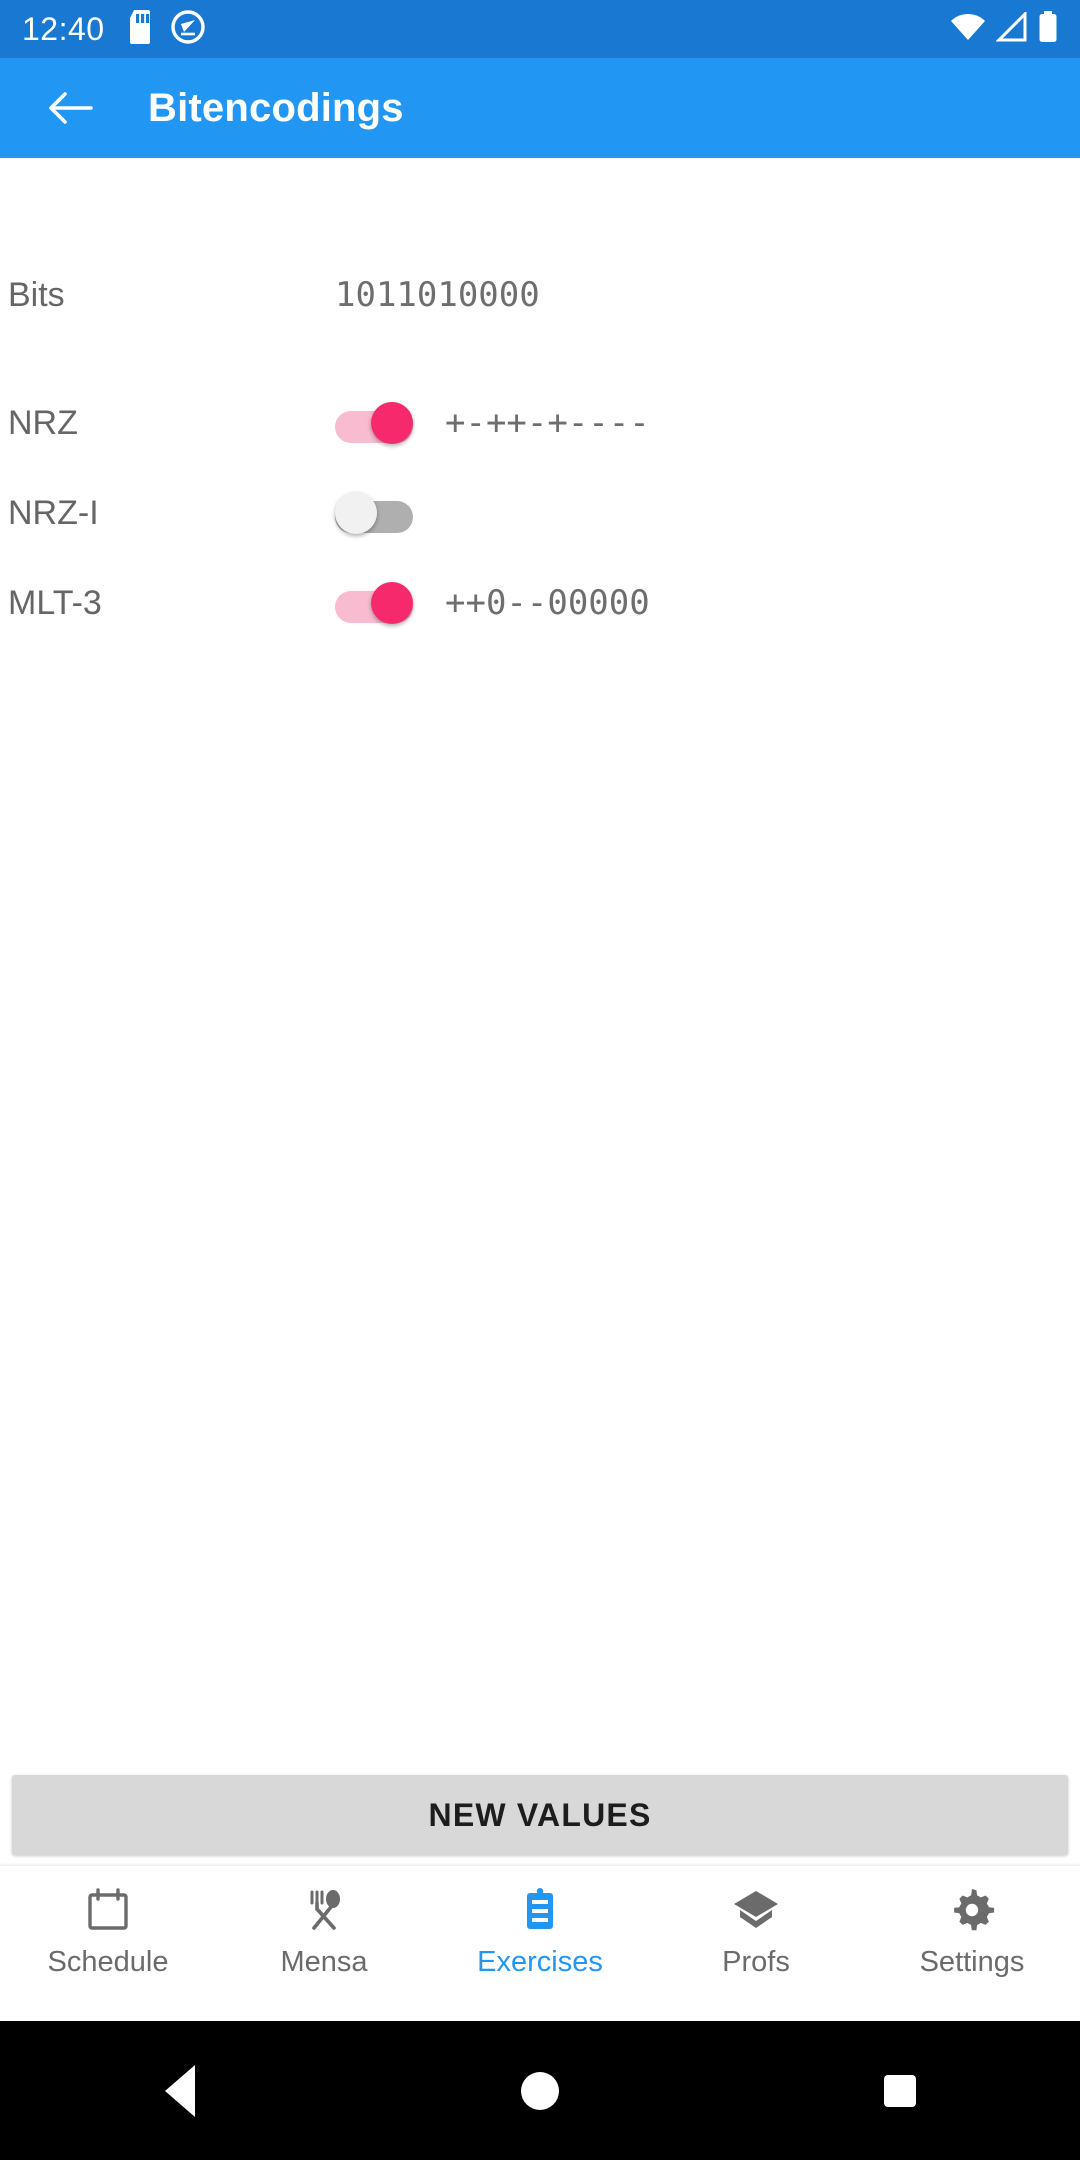  I want to click on cell-signal-icon, so click(1011, 28).